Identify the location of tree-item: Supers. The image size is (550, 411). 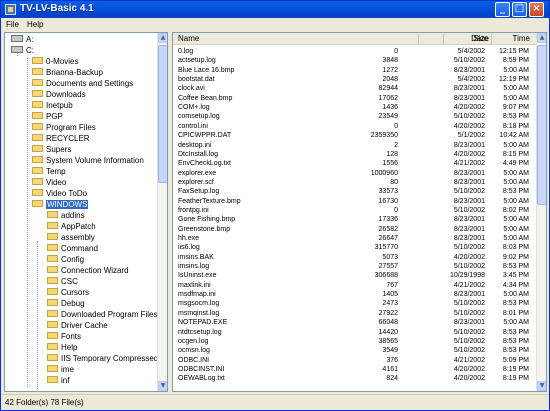
(51, 149).